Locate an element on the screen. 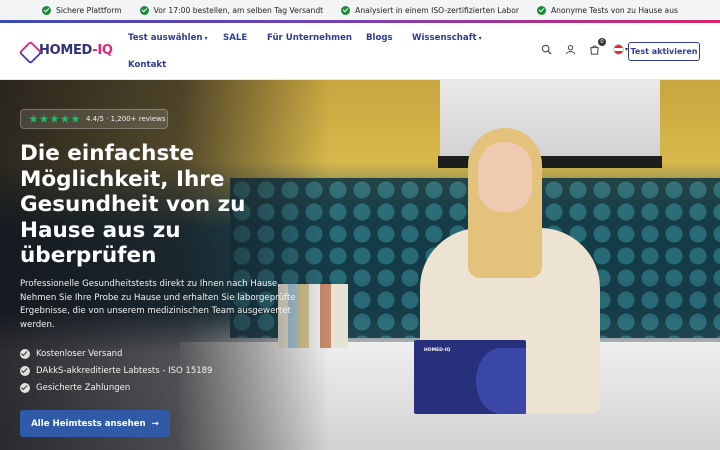  nav-item-blogs: Blogs is located at coordinates (379, 38).